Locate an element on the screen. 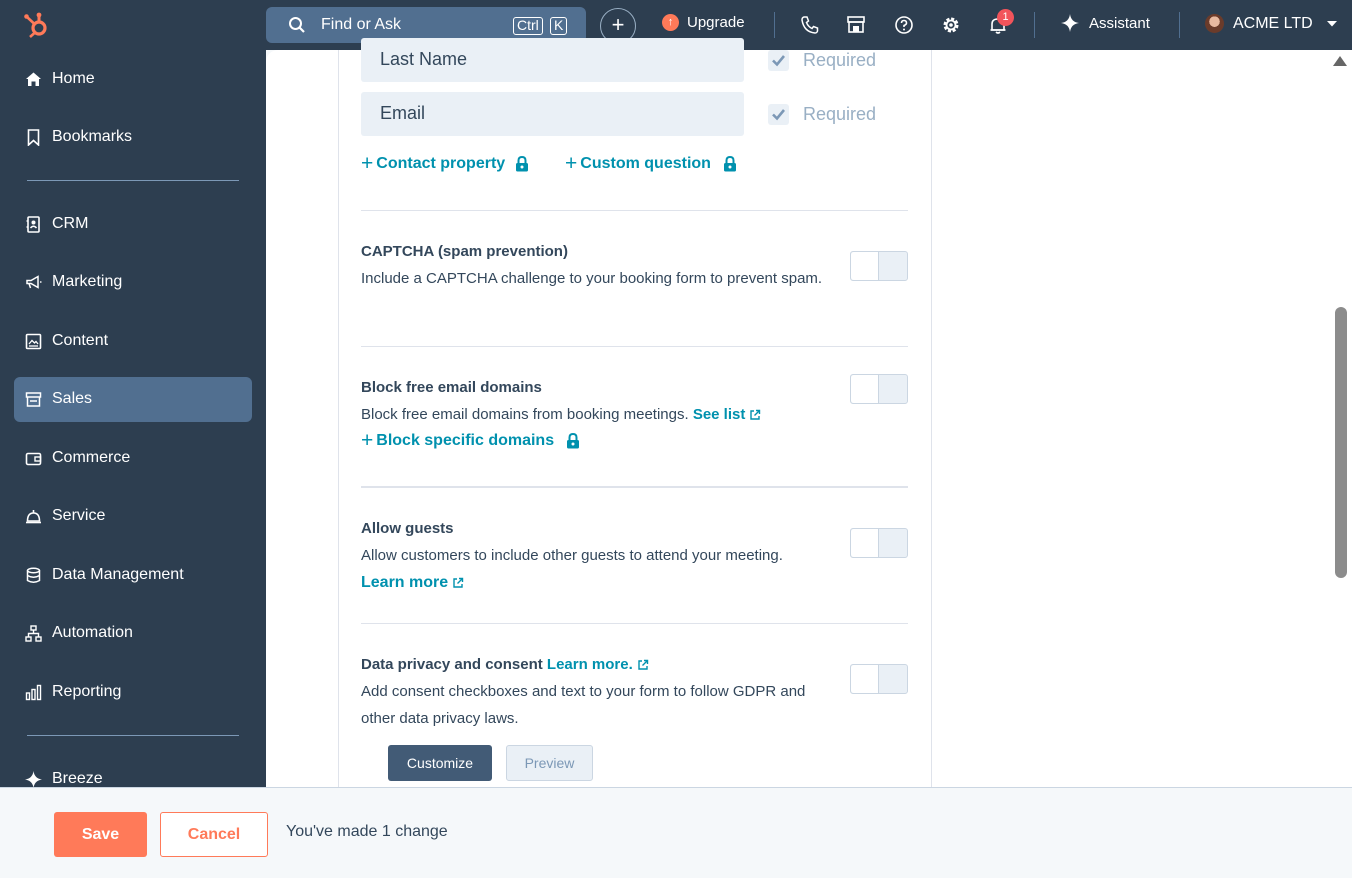  link-label: Custom question is located at coordinates (645, 163).